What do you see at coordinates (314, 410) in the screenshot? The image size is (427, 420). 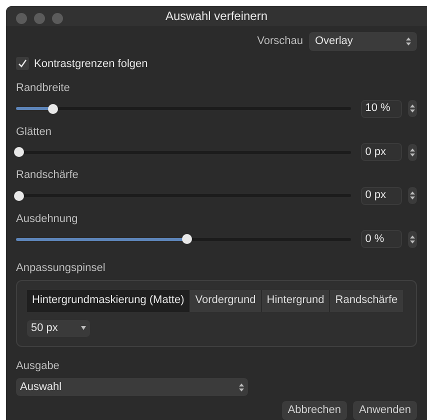 I see `dialog-button: Abbrechen` at bounding box center [314, 410].